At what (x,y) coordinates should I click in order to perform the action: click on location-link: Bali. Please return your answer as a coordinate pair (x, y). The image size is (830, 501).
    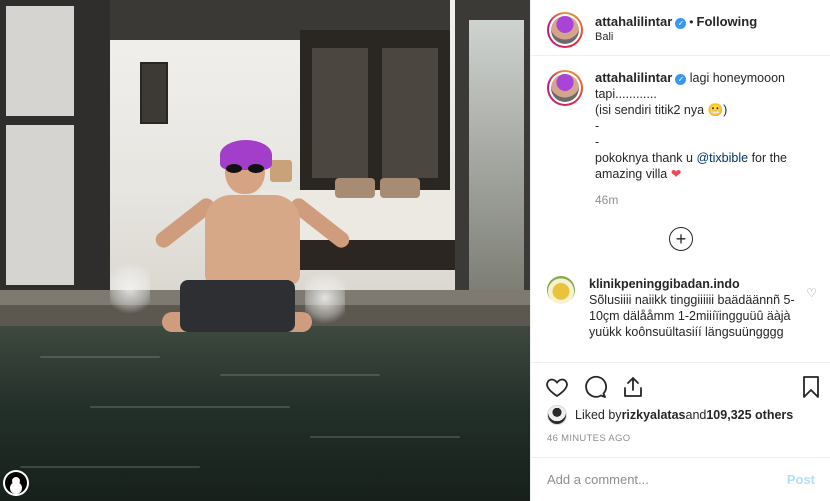
    Looking at the image, I should click on (676, 37).